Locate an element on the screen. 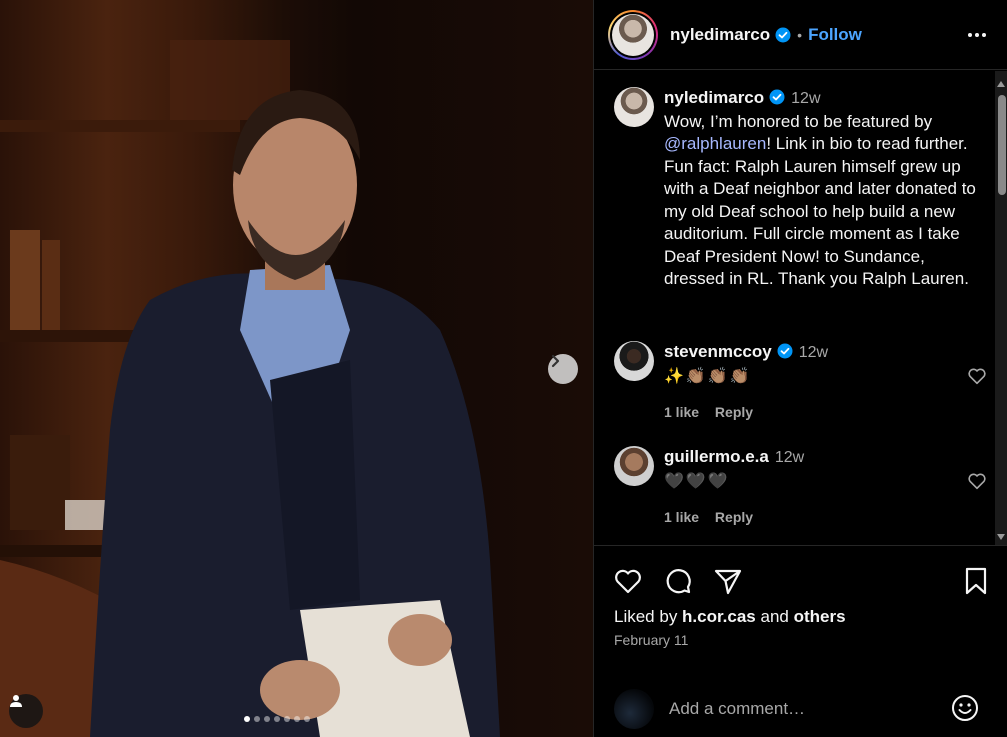 The width and height of the screenshot is (1007, 737). comment-text: ✨👏🏽👏🏽👏🏽 is located at coordinates (708, 375).